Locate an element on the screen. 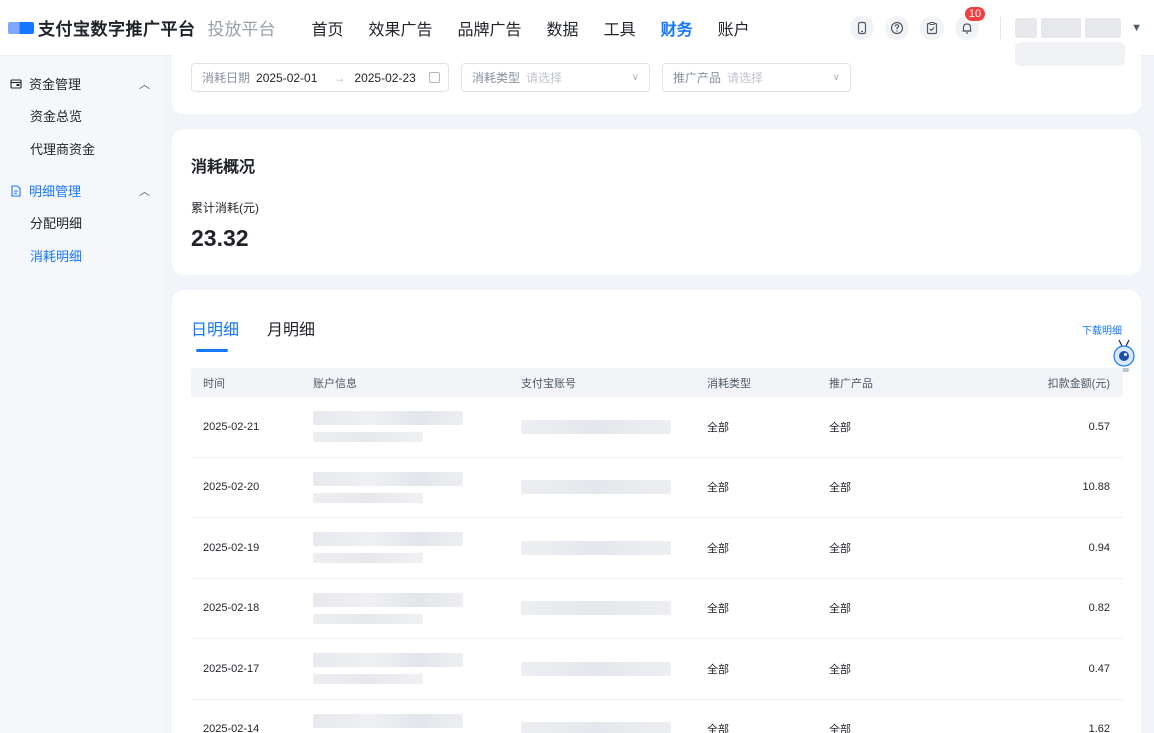 This screenshot has width=1154, height=733. cell-date: 2025-02-20 is located at coordinates (231, 487).